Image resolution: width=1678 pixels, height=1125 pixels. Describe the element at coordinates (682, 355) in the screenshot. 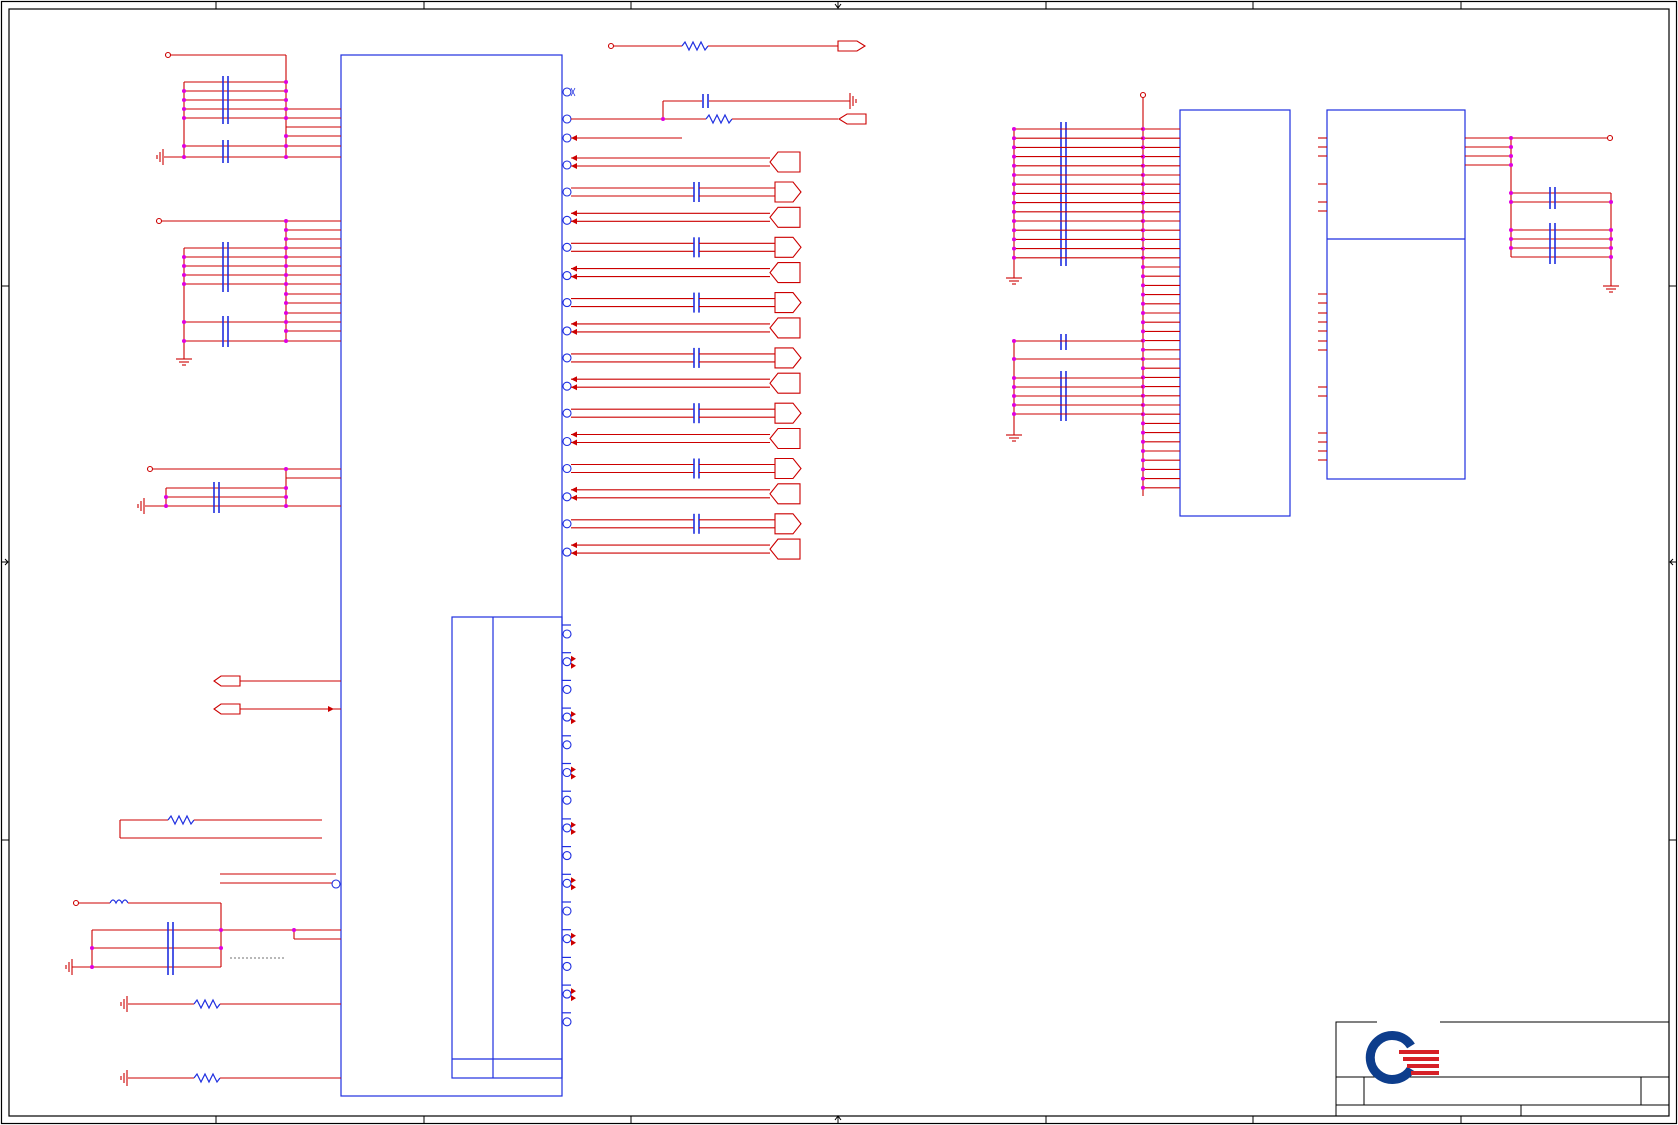

I see `differential-pairs` at that location.